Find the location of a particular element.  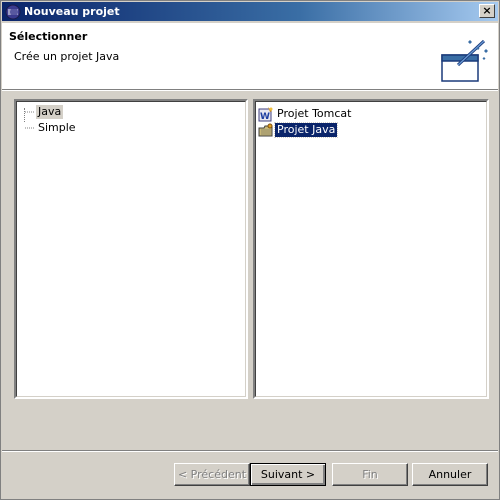

next-button: Suivant > is located at coordinates (288, 474).